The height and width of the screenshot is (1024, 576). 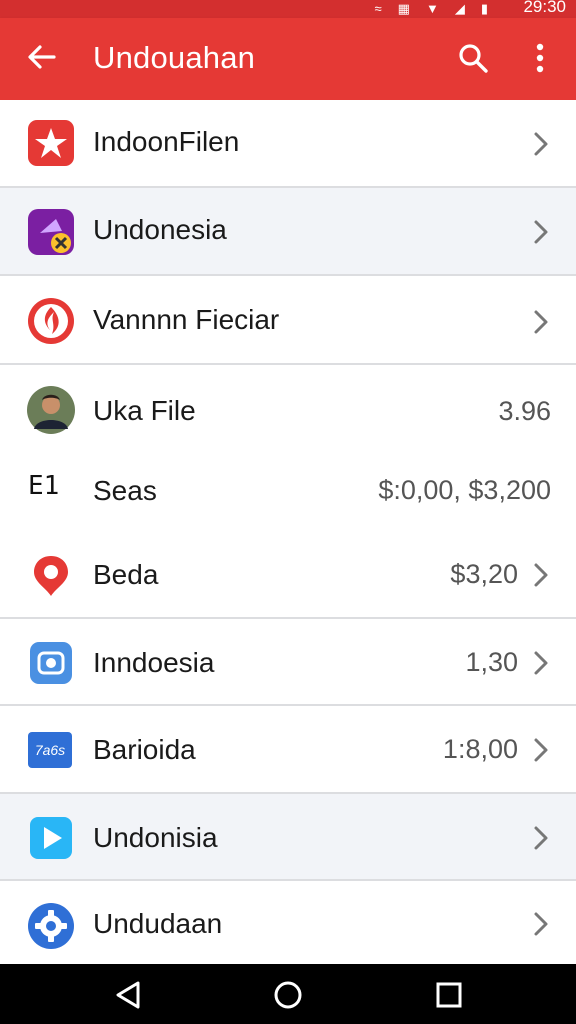 I want to click on list-item-label: Beda, so click(x=126, y=574).